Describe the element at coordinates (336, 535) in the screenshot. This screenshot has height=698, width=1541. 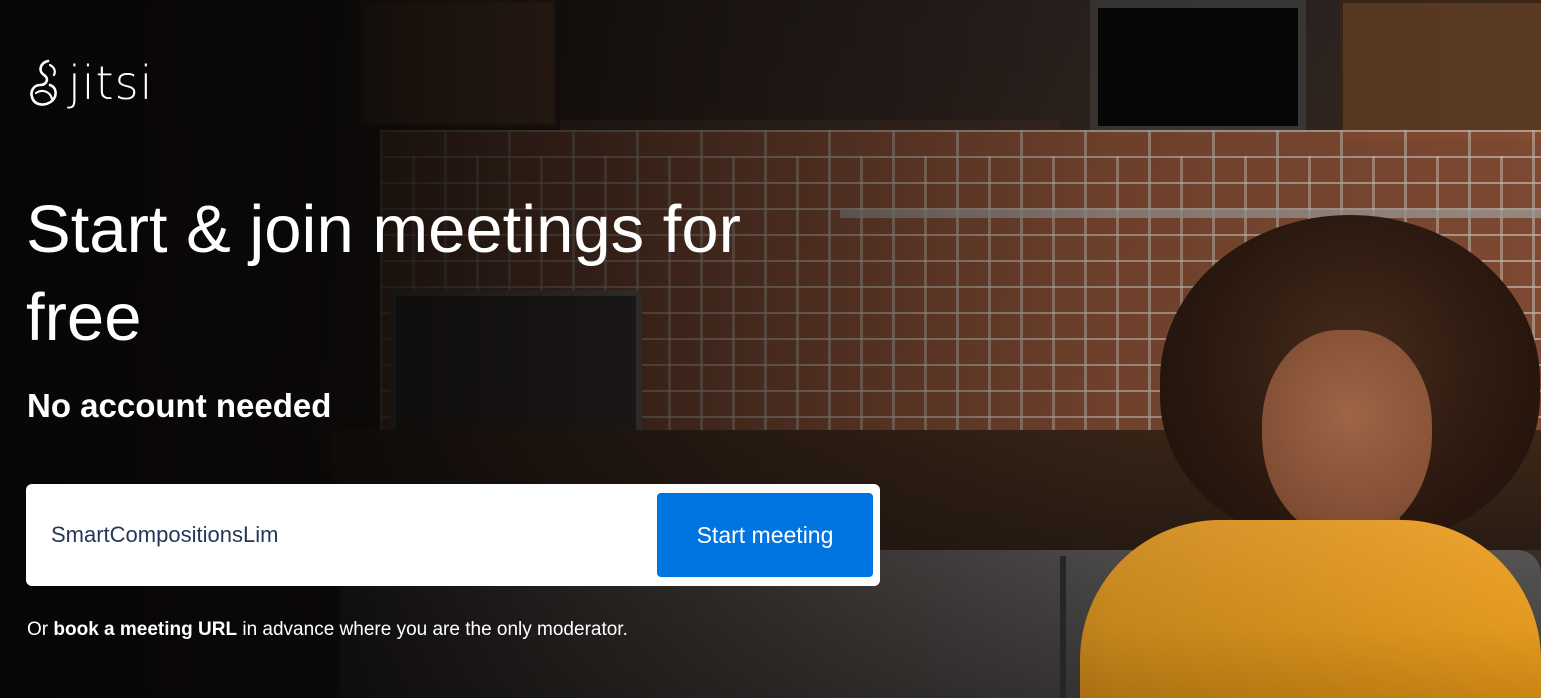
I see `room-name-input` at that location.